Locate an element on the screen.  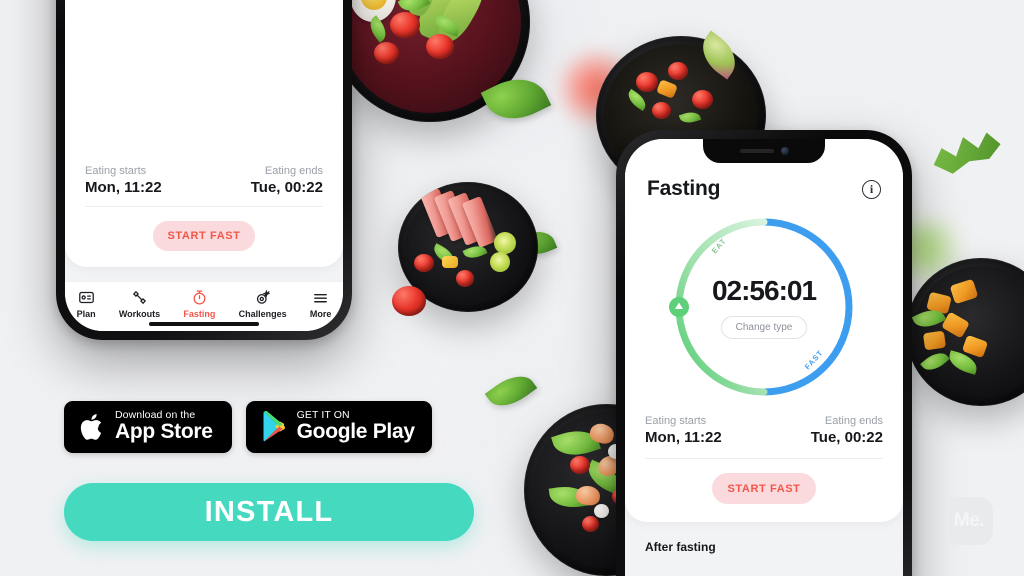
basil-leaf is located at coordinates (511, 391).